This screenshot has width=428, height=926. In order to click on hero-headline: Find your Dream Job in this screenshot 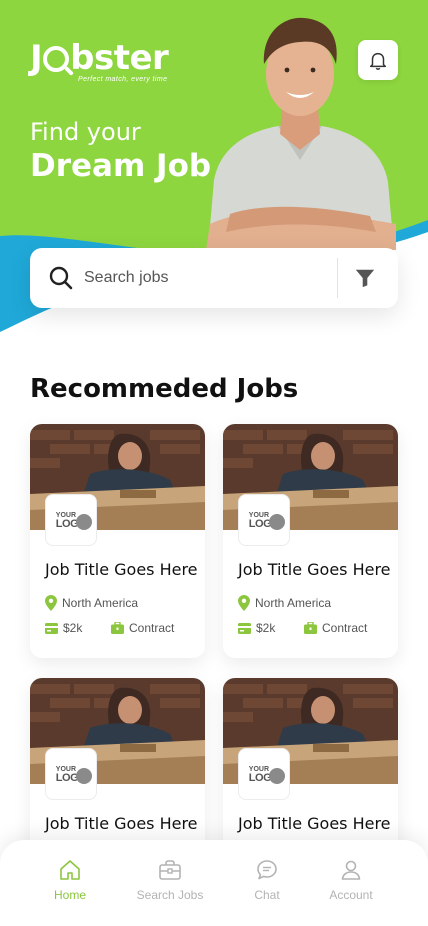, I will do `click(120, 151)`.